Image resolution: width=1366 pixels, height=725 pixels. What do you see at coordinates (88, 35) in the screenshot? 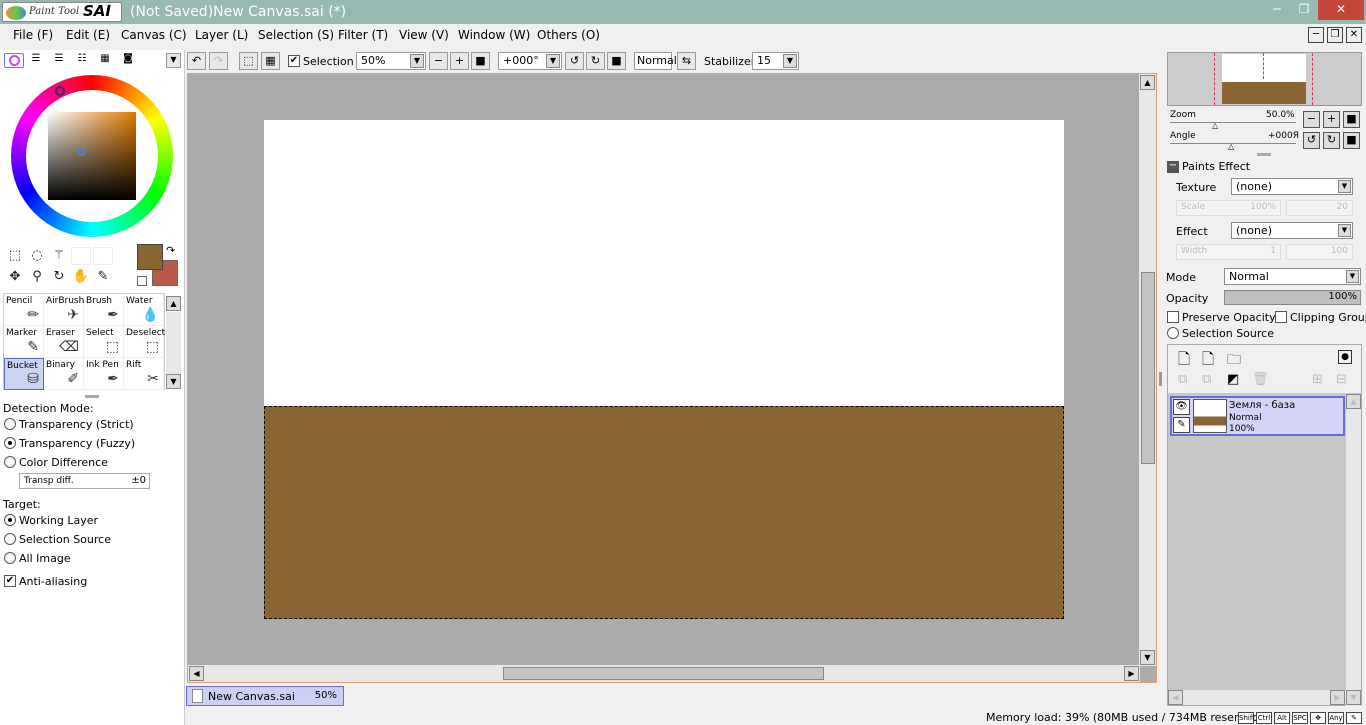
I see `menu-edit: Edit (E)` at bounding box center [88, 35].